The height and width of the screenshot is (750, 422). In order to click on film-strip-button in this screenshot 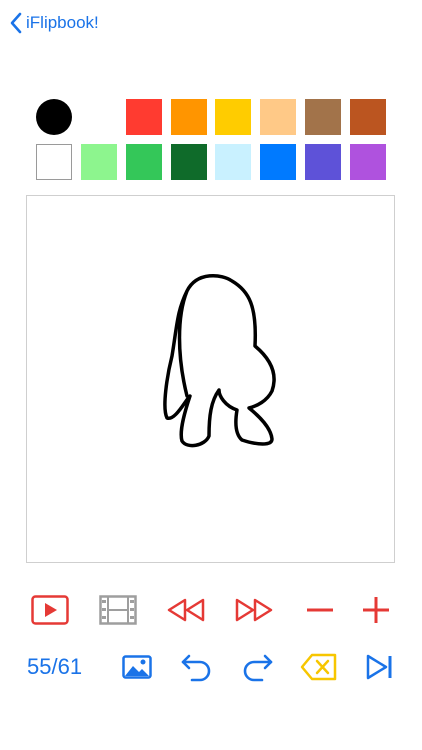, I will do `click(118, 610)`.